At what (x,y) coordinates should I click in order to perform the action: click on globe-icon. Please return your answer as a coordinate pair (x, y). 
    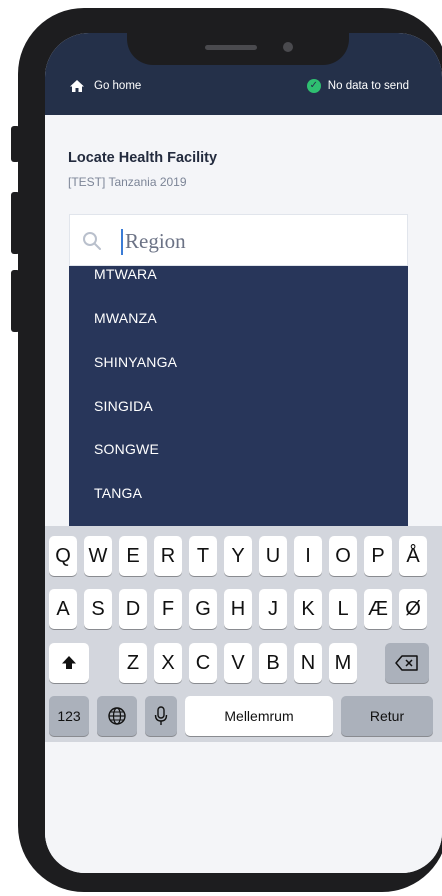
    Looking at the image, I should click on (117, 716).